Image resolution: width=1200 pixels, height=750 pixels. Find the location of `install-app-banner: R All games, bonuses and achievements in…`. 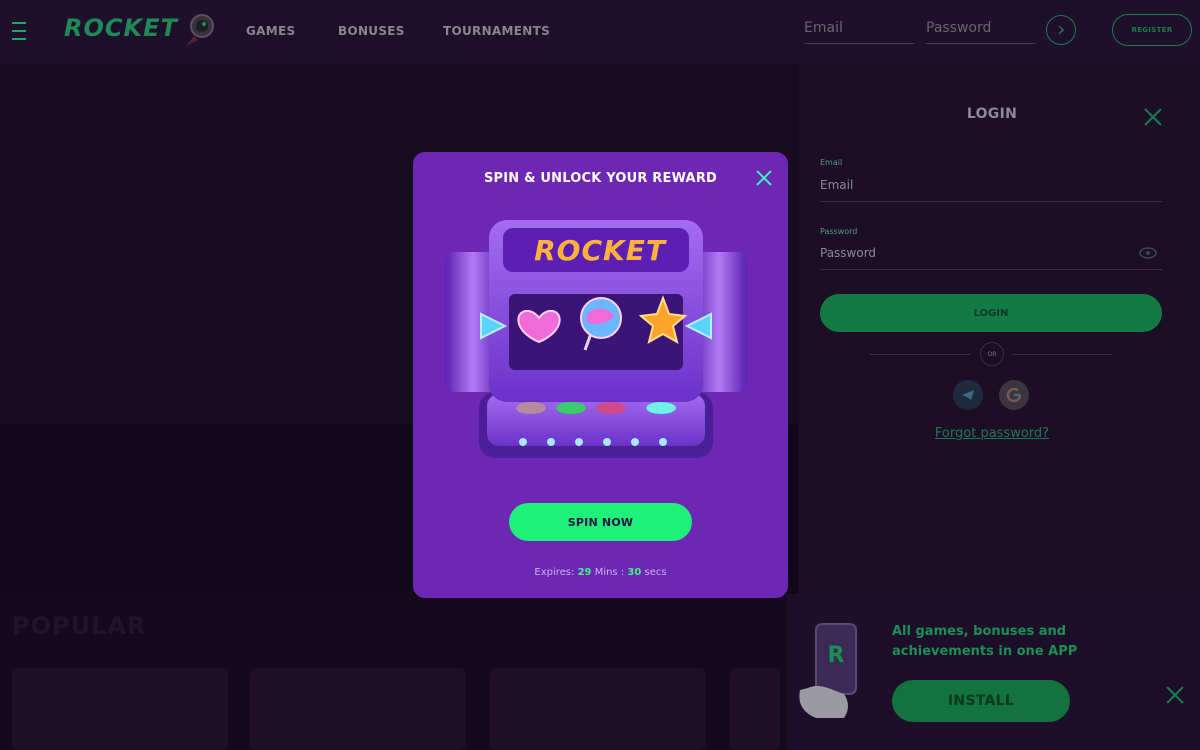

install-app-banner: R All games, bonuses and achievements in… is located at coordinates (993, 672).